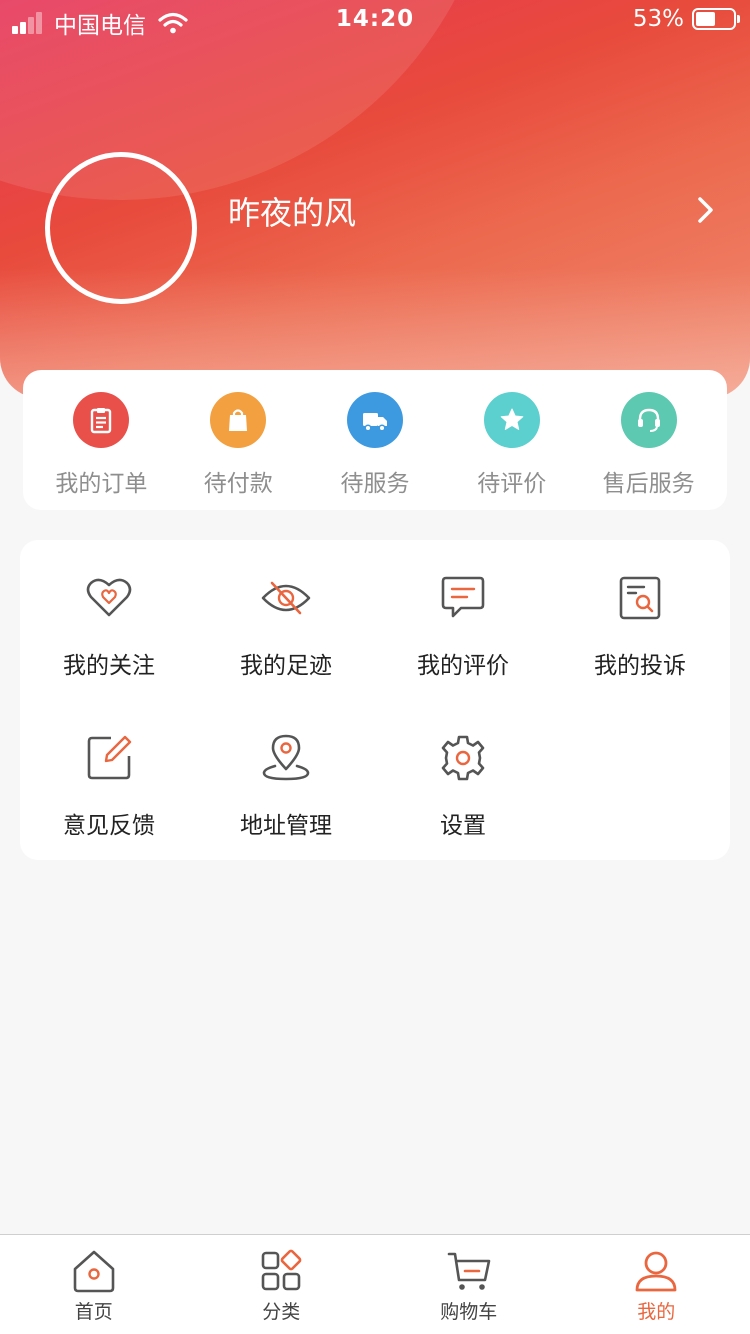  I want to click on tab-cart: 购物车, so click(469, 1284).